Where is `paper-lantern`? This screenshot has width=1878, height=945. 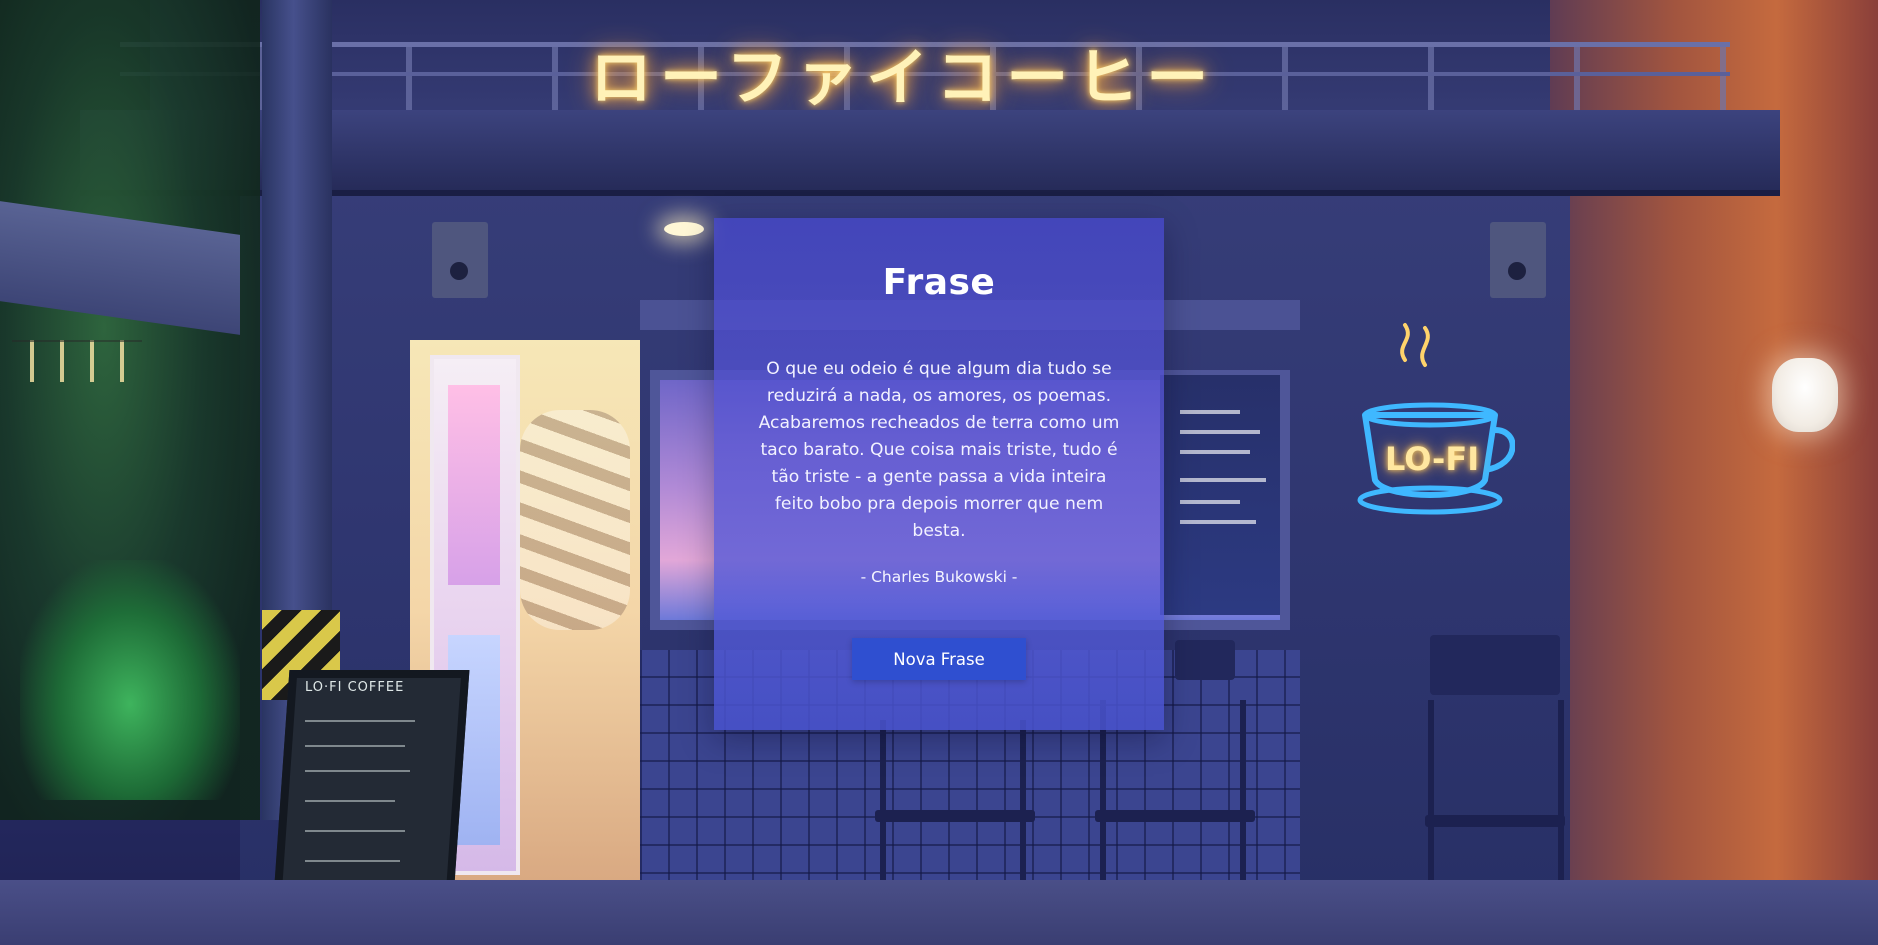 paper-lantern is located at coordinates (1805, 395).